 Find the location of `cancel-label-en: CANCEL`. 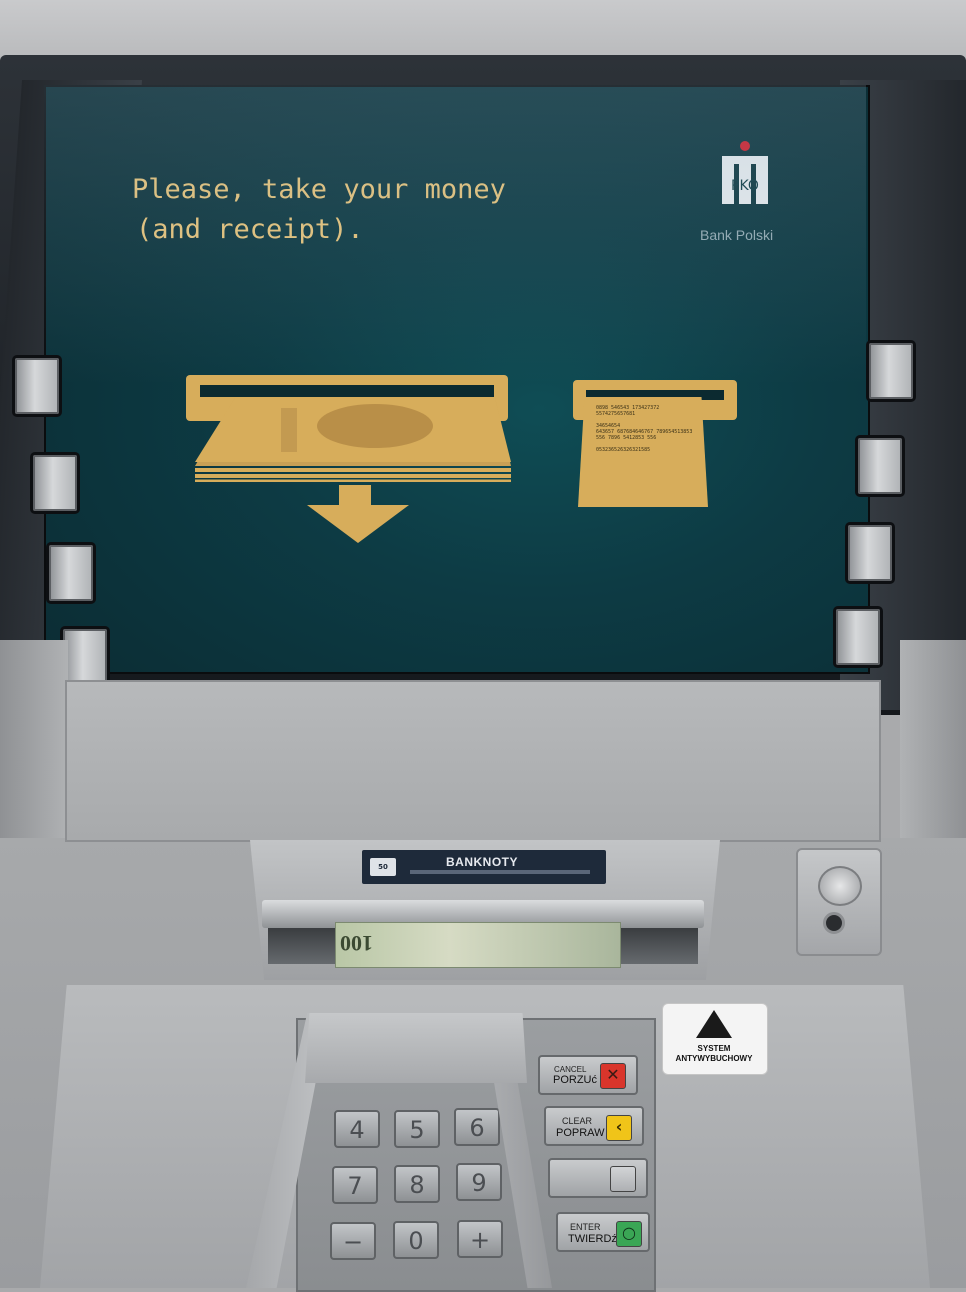

cancel-label-en: CANCEL is located at coordinates (570, 1069).